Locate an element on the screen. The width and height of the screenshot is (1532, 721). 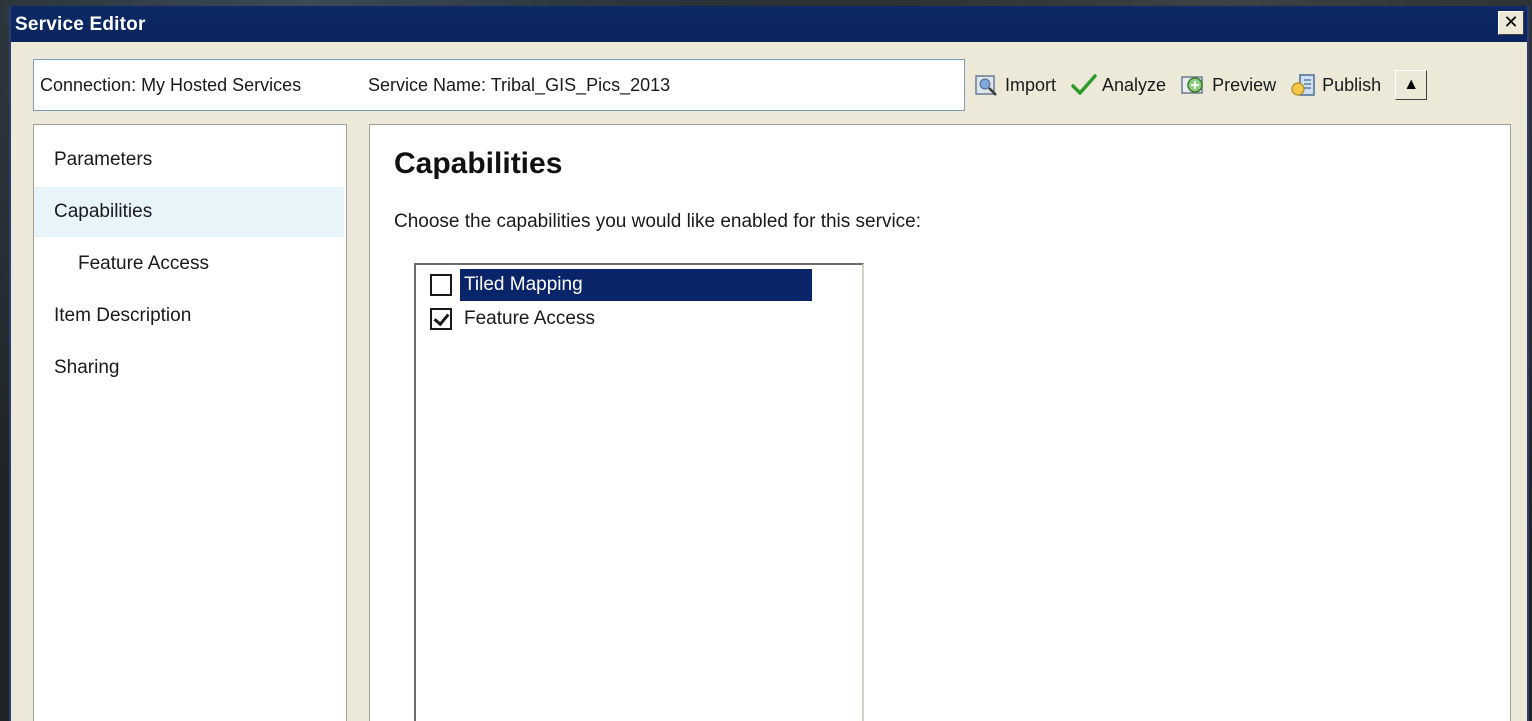
nav-item-item-description: Item Description is located at coordinates (189, 316).